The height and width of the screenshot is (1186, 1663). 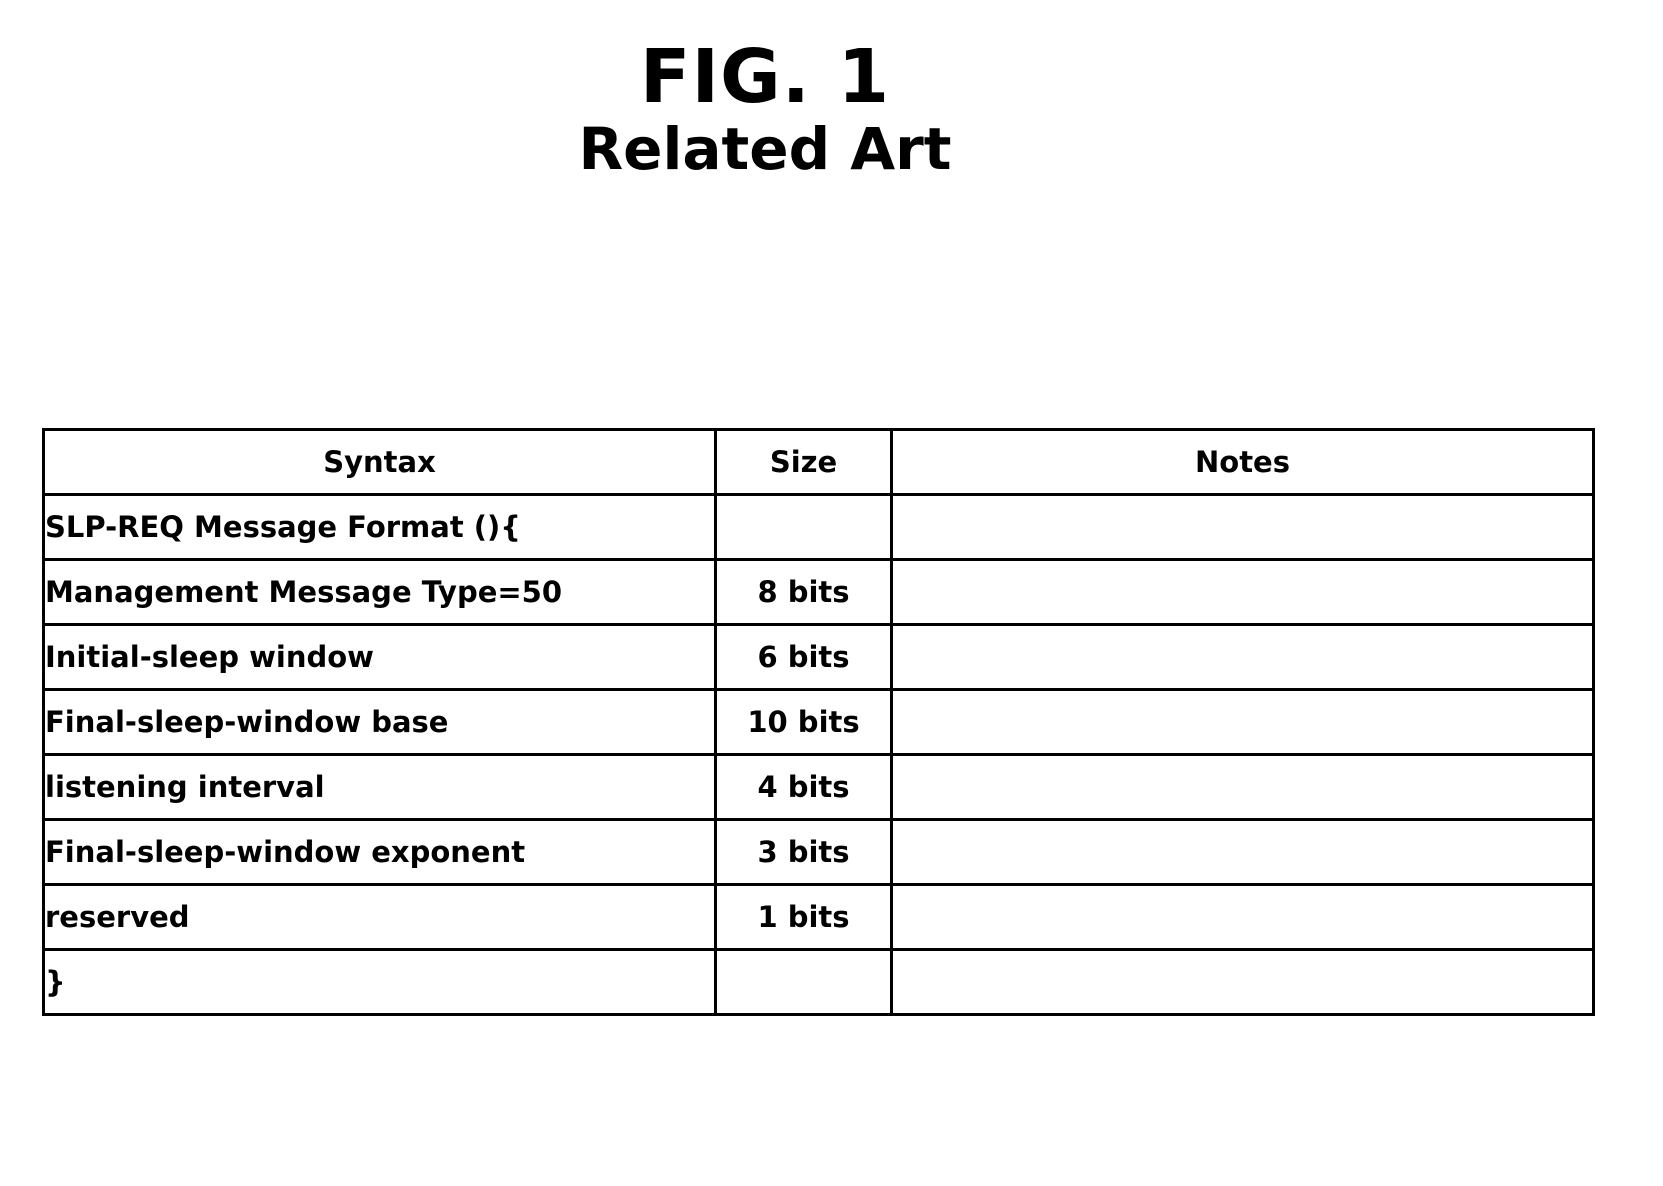 I want to click on cell-syntax: }, so click(x=379, y=982).